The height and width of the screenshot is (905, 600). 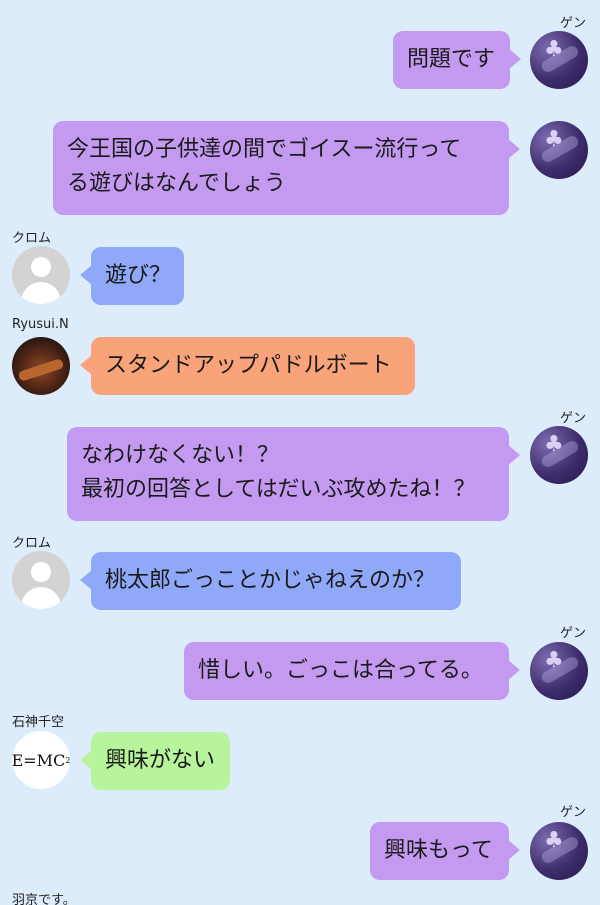 I want to click on message-bubble: 遊び？, so click(x=132, y=276).